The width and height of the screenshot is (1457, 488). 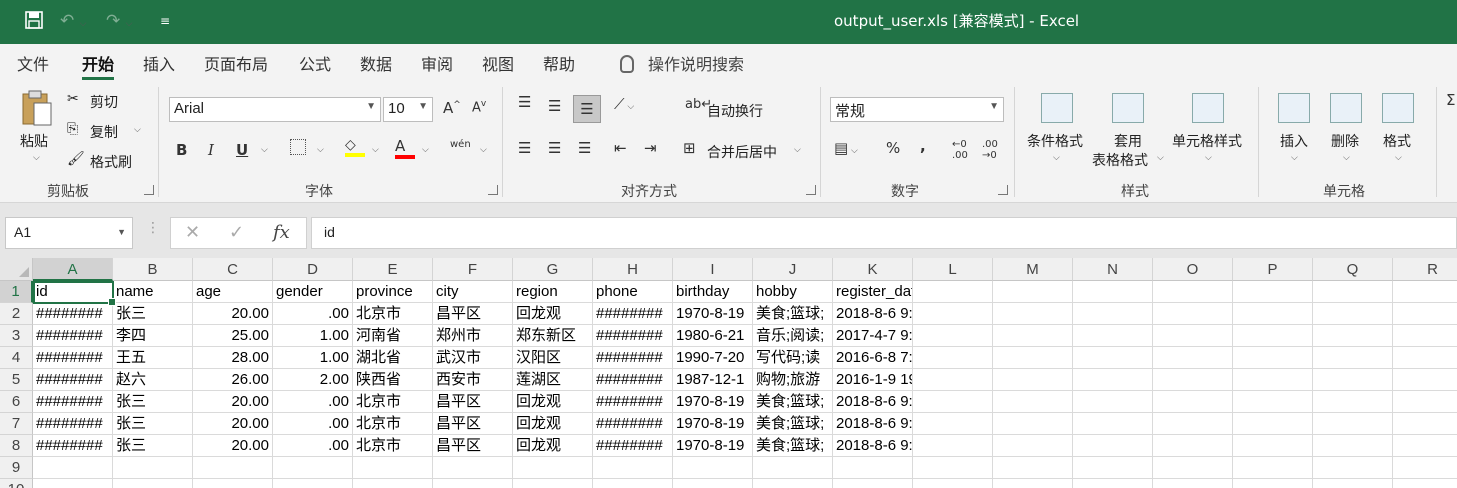 What do you see at coordinates (1193, 380) in the screenshot?
I see `cell-o5` at bounding box center [1193, 380].